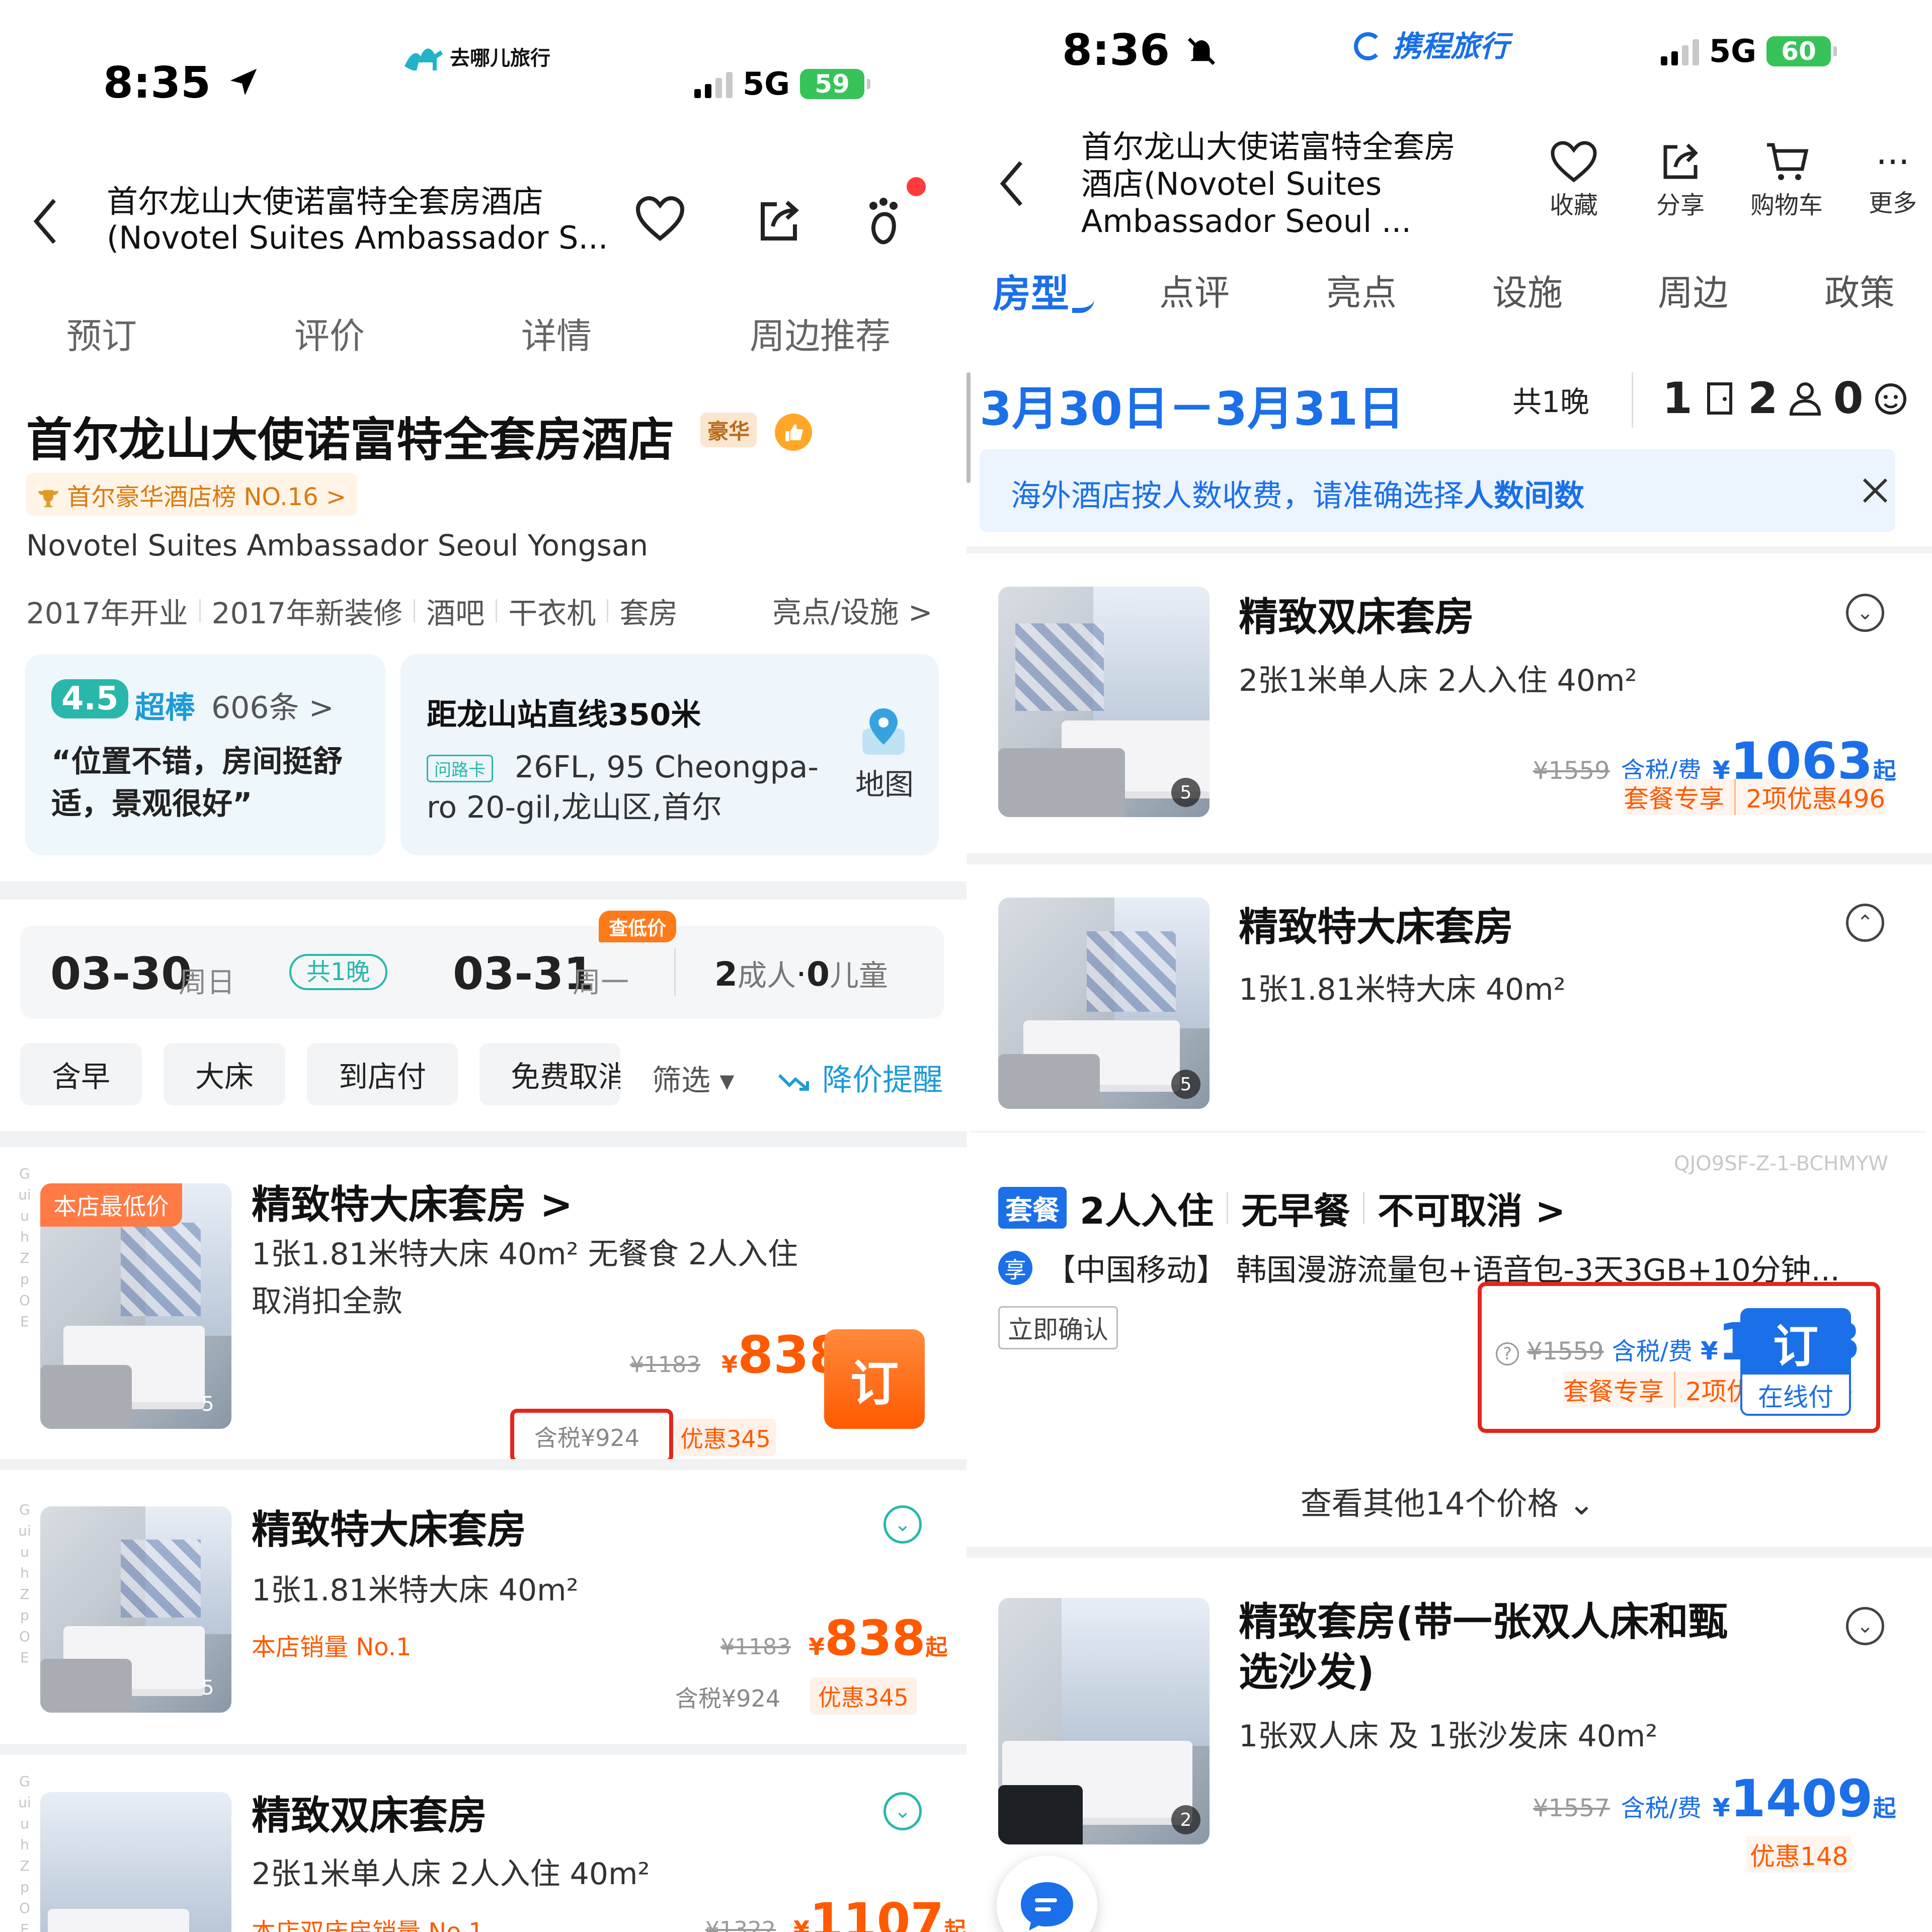 The height and width of the screenshot is (1932, 1932). Describe the element at coordinates (969, 428) in the screenshot. I see `scroll-indicator` at that location.